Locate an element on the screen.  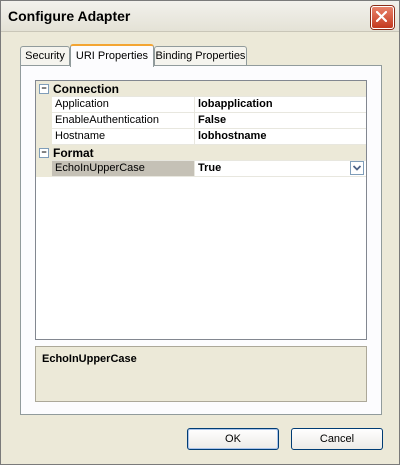
property-value: False is located at coordinates (271, 120).